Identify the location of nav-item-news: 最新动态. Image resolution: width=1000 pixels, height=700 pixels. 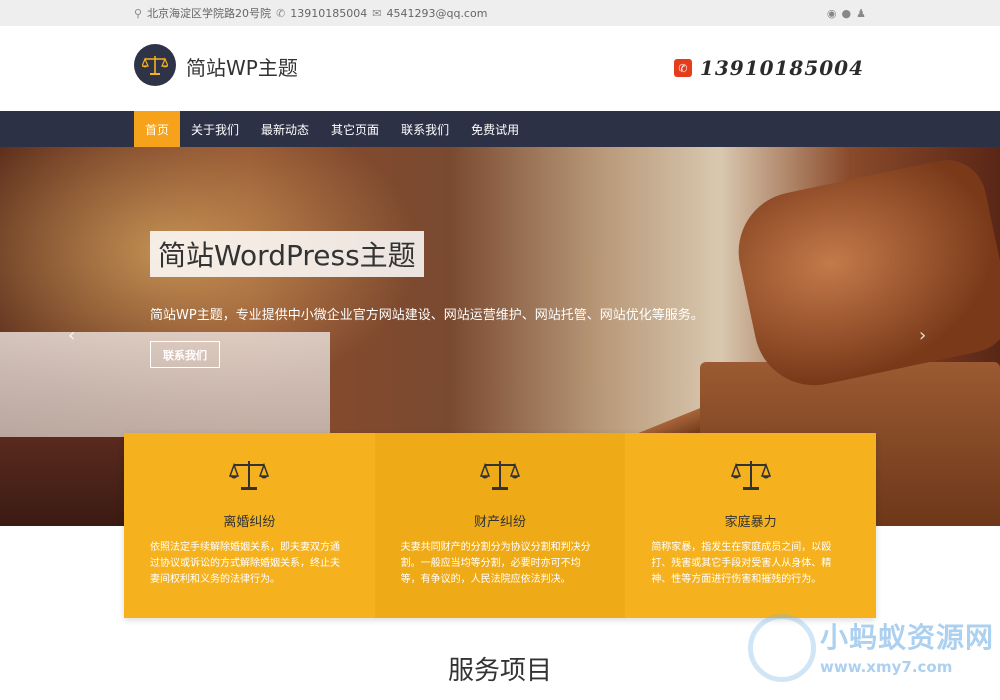
(285, 129).